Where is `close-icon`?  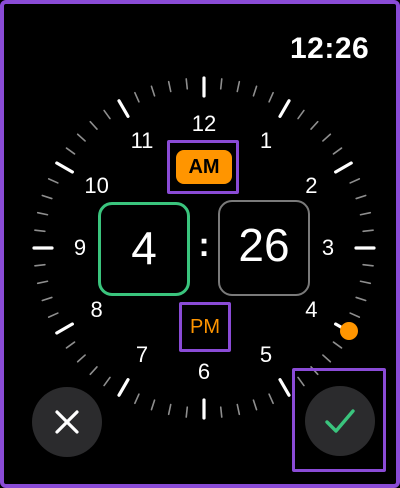 close-icon is located at coordinates (67, 422).